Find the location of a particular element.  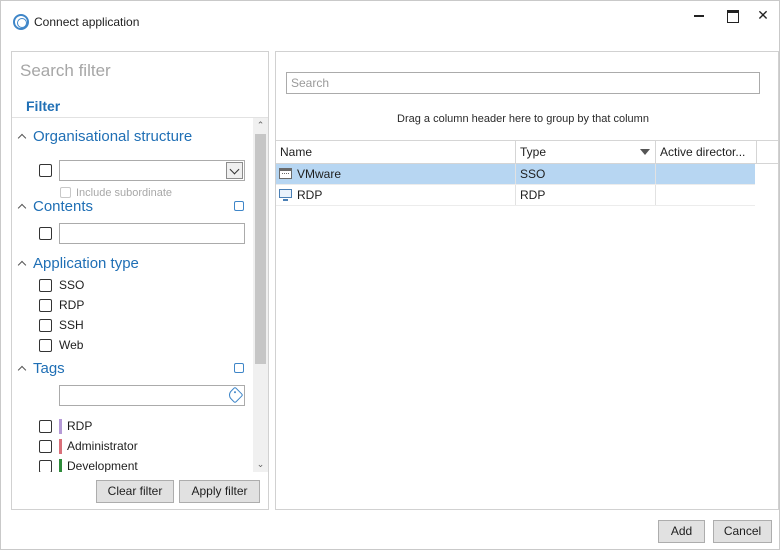

search-filter-input: Search filter is located at coordinates (65, 71).